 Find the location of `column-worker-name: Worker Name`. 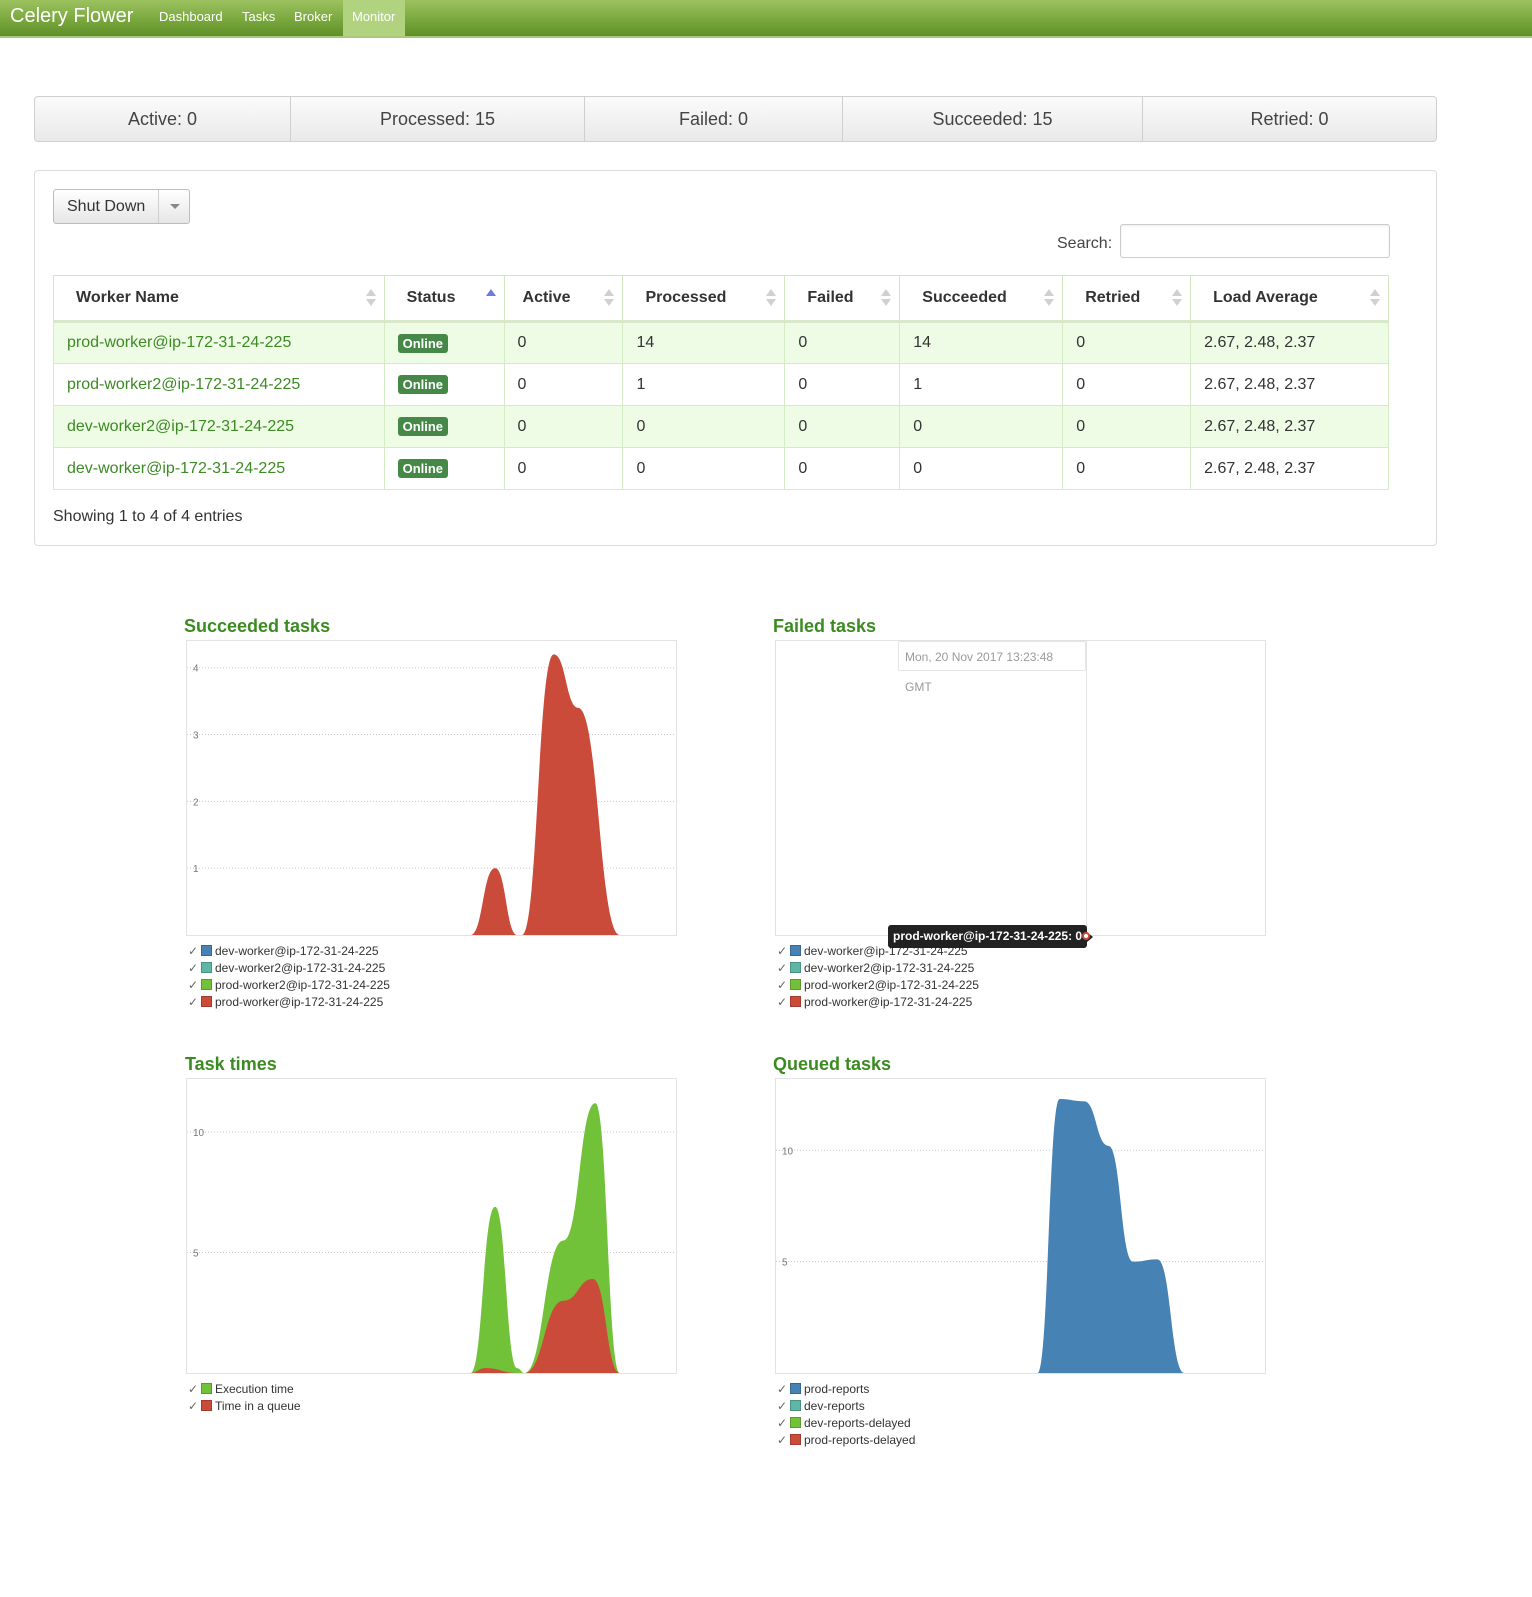

column-worker-name: Worker Name is located at coordinates (219, 299).